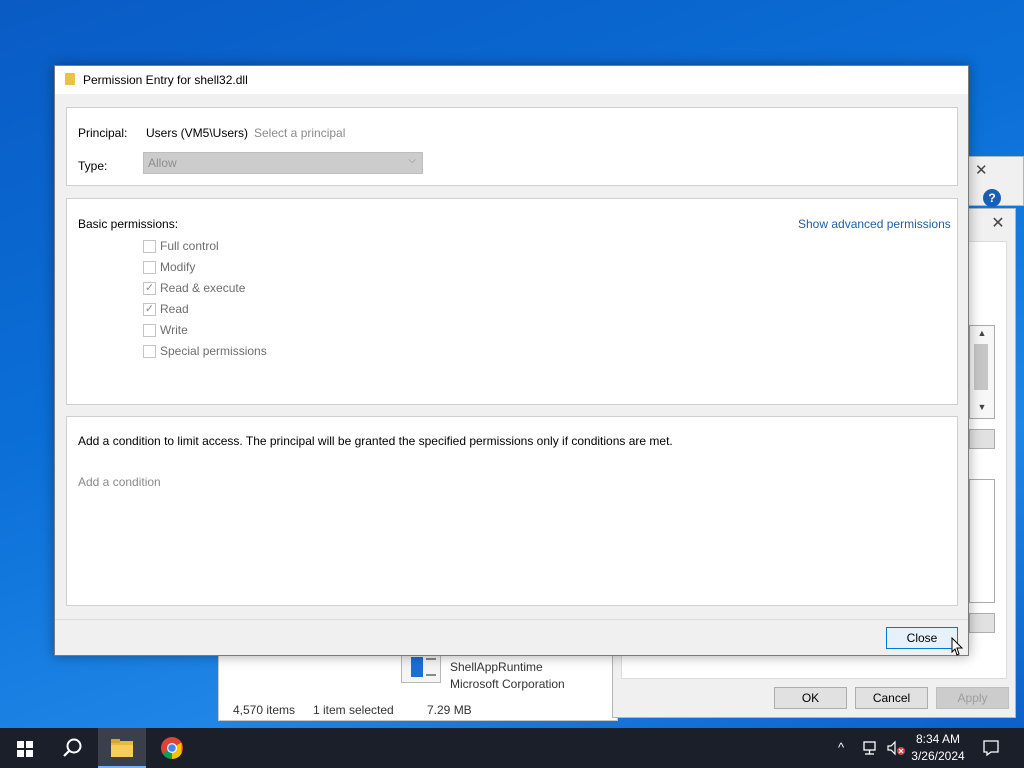 This screenshot has height=768, width=1024. Describe the element at coordinates (203, 288) in the screenshot. I see `permission-label: Read & execute` at that location.